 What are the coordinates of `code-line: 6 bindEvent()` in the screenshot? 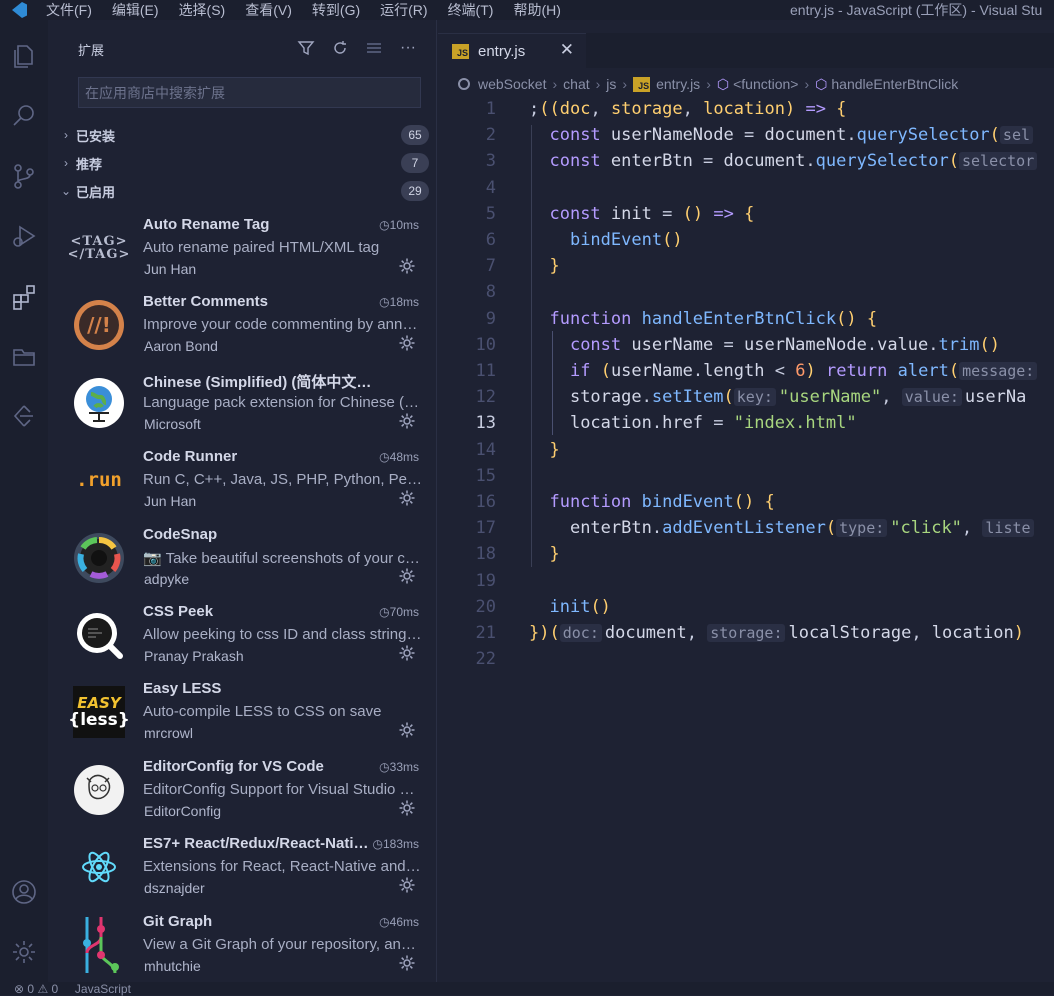 It's located at (746, 243).